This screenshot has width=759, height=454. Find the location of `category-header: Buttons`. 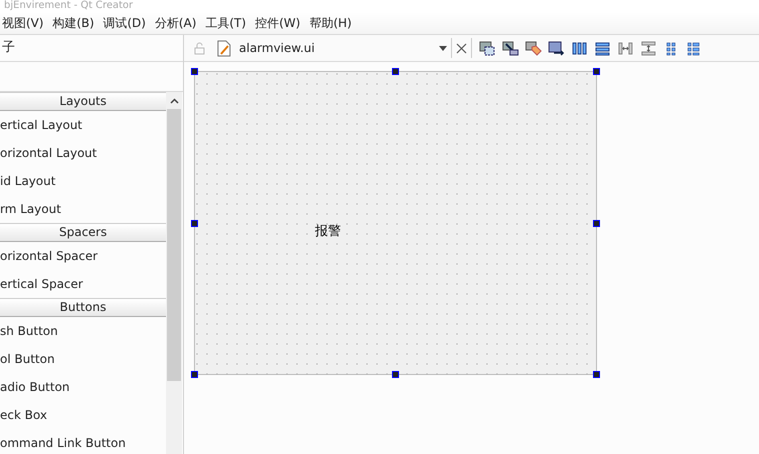

category-header: Buttons is located at coordinates (83, 307).